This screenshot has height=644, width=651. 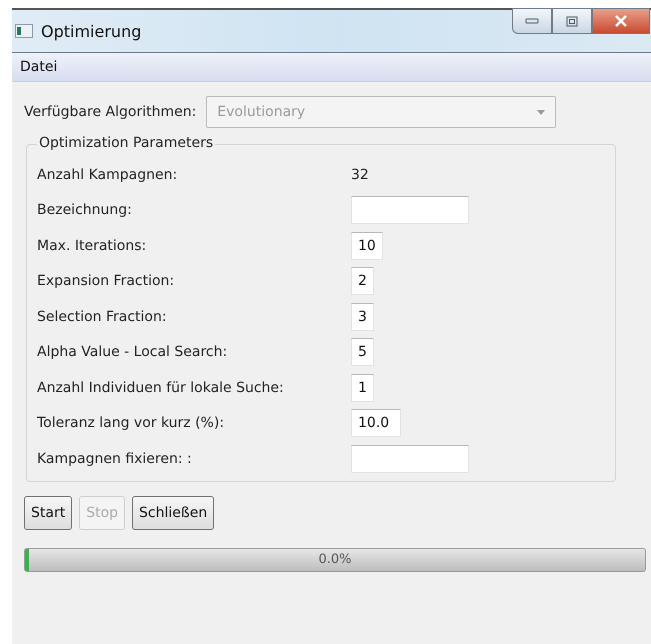 What do you see at coordinates (106, 281) in the screenshot?
I see `field-label: Expansion Fraction:` at bounding box center [106, 281].